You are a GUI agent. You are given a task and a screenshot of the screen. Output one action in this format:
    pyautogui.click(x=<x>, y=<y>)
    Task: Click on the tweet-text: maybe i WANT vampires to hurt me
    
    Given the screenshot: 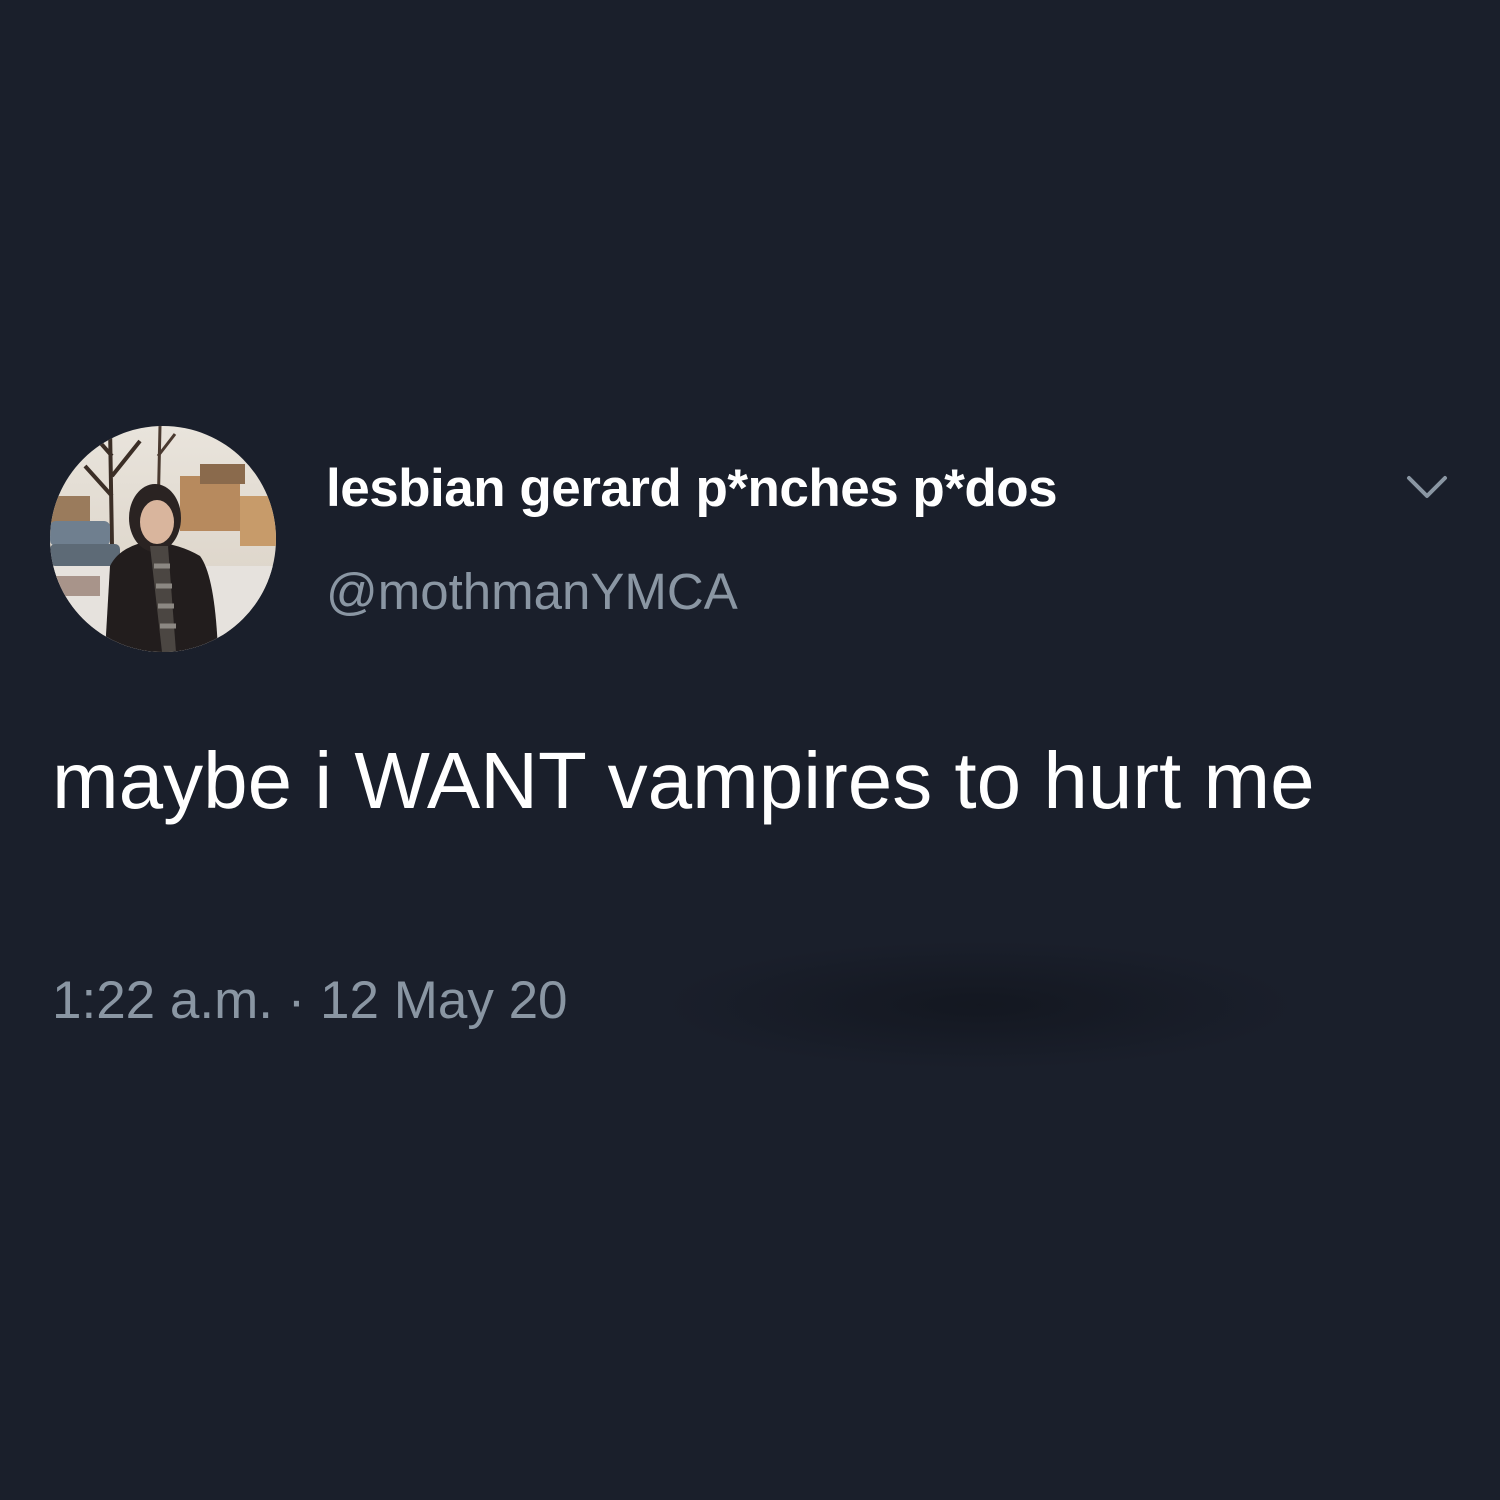 What is the action you would take?
    pyautogui.click(x=683, y=780)
    